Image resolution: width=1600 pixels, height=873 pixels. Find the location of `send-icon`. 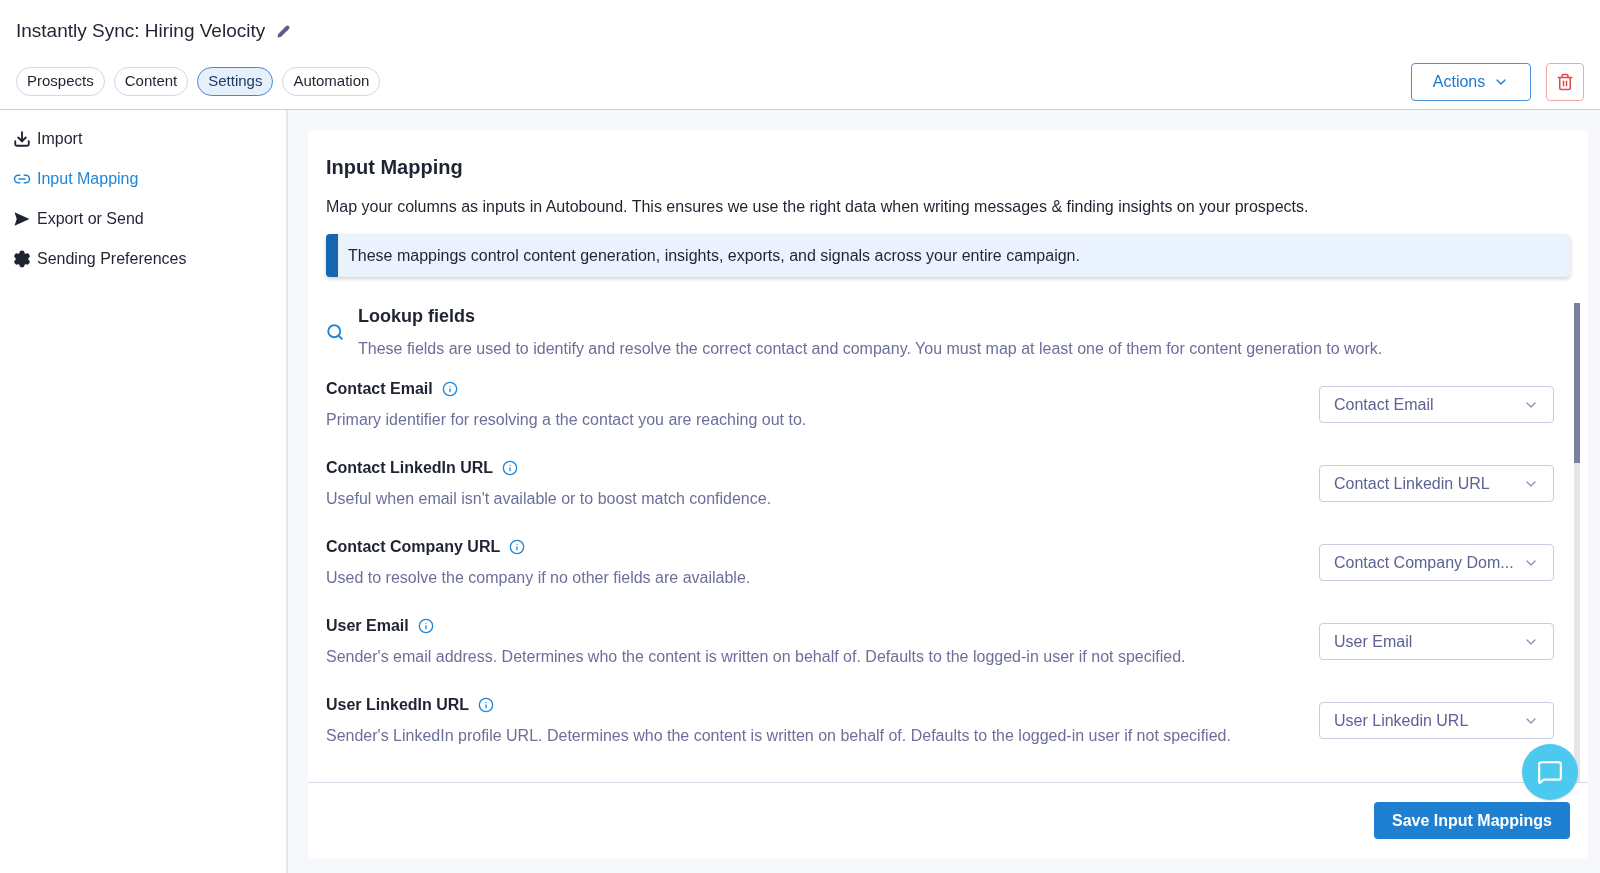

send-icon is located at coordinates (22, 219).